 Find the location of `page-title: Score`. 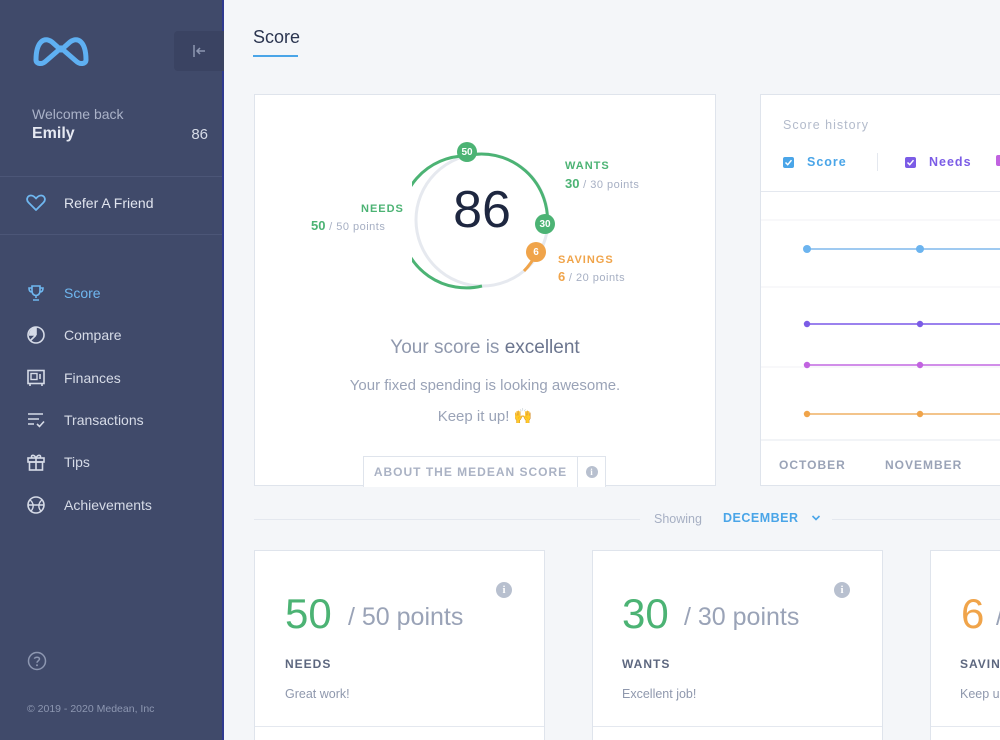

page-title: Score is located at coordinates (277, 37).